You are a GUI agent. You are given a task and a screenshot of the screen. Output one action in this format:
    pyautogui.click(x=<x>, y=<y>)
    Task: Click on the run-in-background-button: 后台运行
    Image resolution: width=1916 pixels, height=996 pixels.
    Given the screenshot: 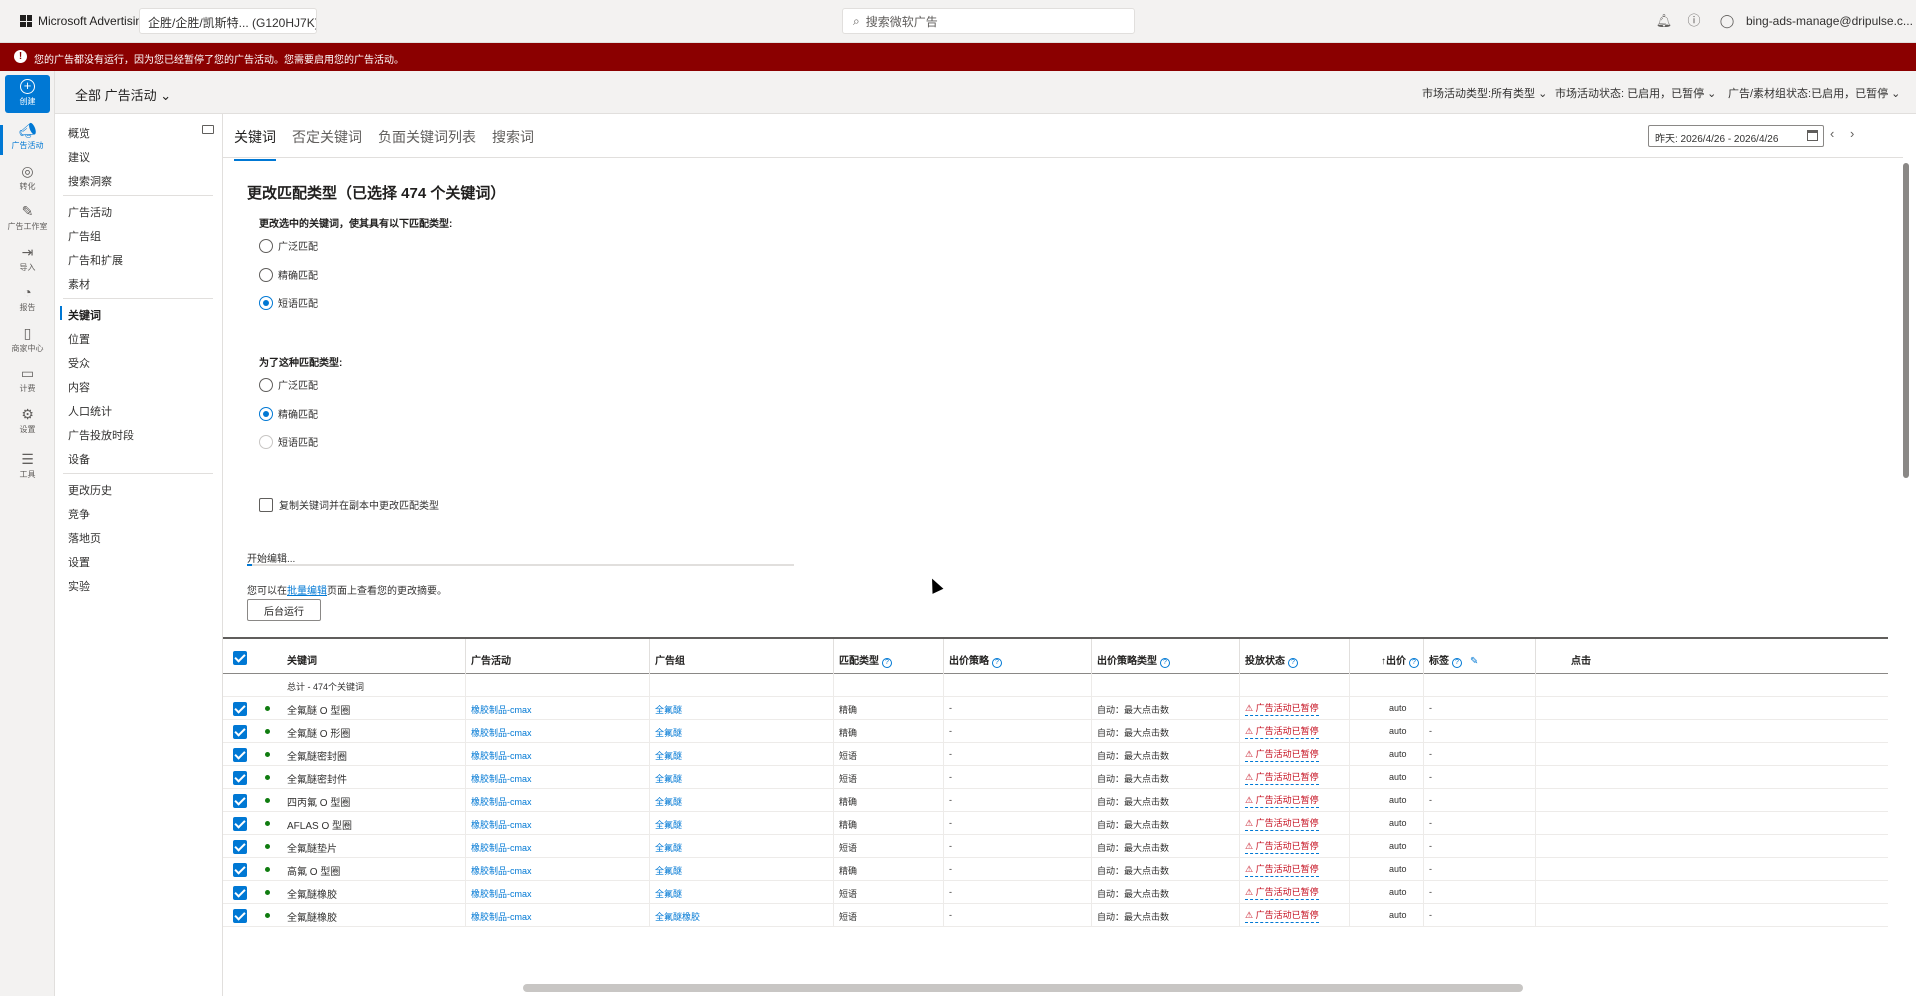 What is the action you would take?
    pyautogui.click(x=284, y=610)
    